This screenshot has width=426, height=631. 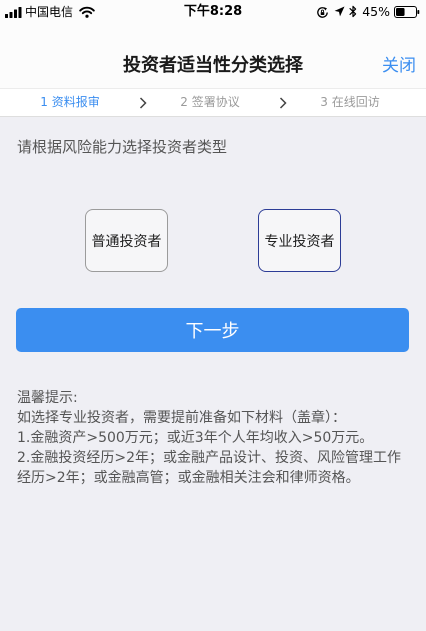 What do you see at coordinates (181, 418) in the screenshot?
I see `tips-line: 如选择专业投资者，需要提前准备如下材料（盖章）：` at bounding box center [181, 418].